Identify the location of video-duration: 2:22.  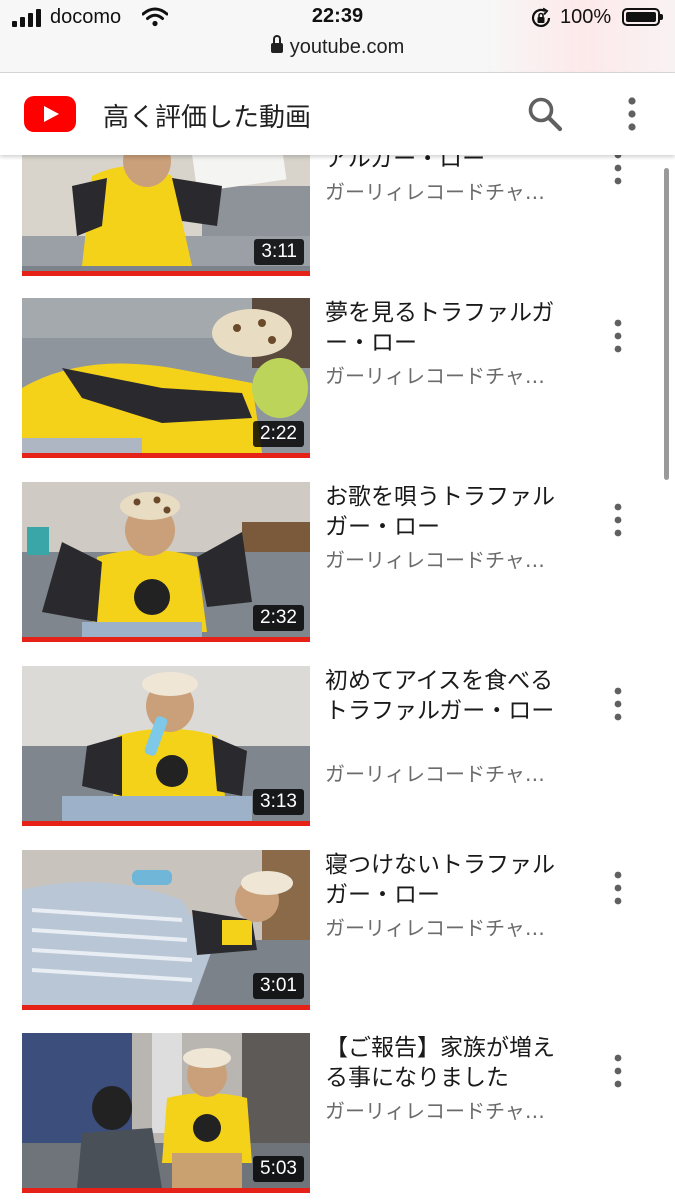
(278, 434).